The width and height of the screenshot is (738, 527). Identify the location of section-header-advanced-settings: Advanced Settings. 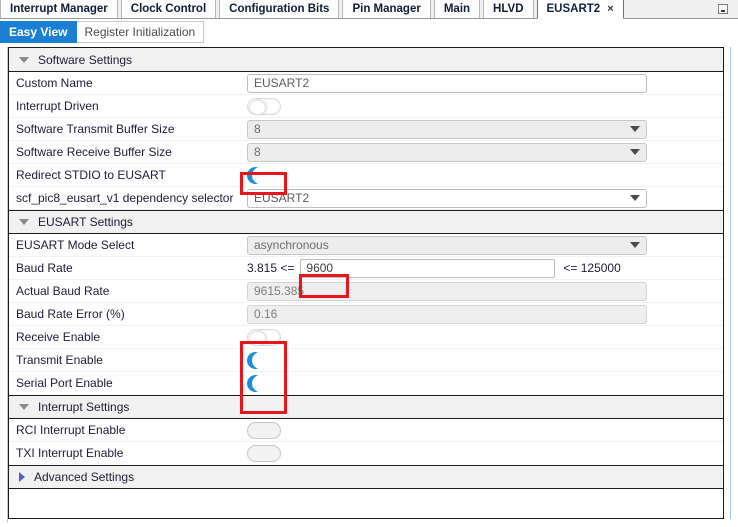
(366, 477).